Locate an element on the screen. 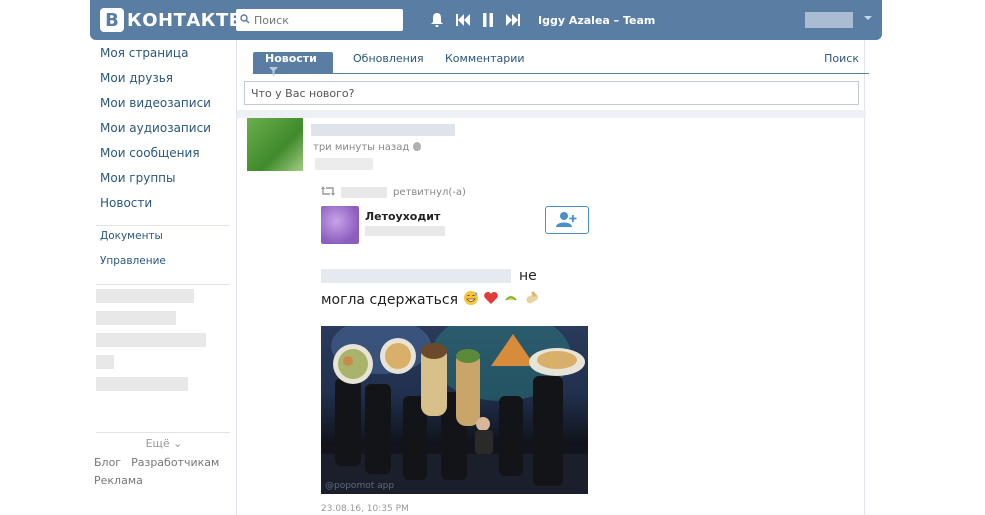 The width and height of the screenshot is (985, 515). source-account: Летоуходит is located at coordinates (456, 226).